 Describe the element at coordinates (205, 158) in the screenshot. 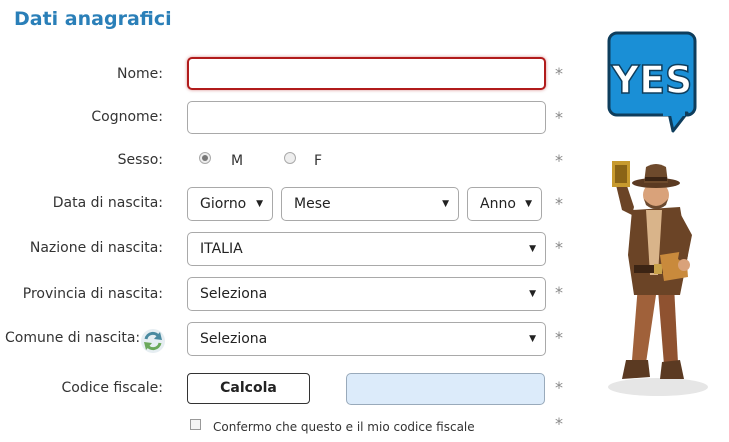

I see `sesso-radio-m` at that location.